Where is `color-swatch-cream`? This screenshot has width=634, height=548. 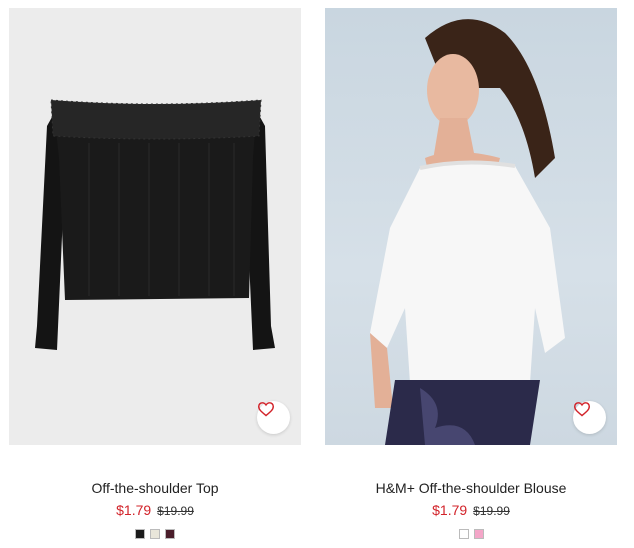 color-swatch-cream is located at coordinates (155, 534).